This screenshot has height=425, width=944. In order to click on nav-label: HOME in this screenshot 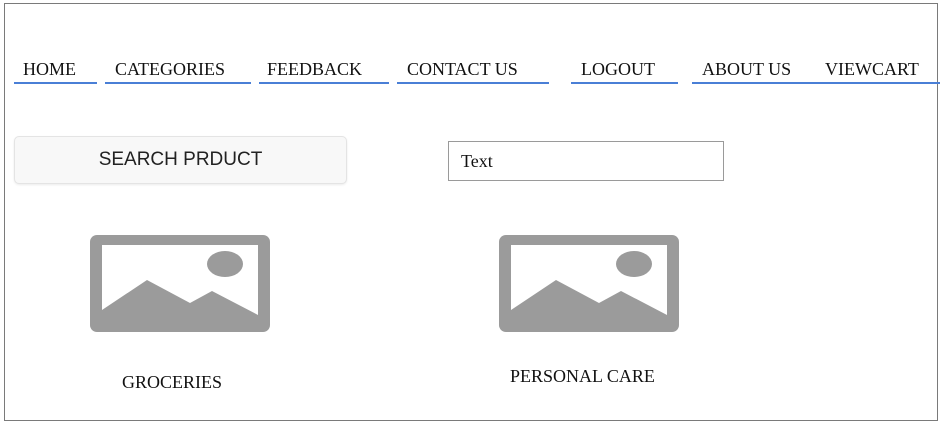, I will do `click(49, 69)`.